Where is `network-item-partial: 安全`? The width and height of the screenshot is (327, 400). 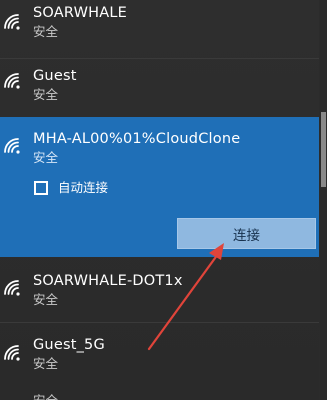 network-item-partial: 安全 is located at coordinates (159, 393).